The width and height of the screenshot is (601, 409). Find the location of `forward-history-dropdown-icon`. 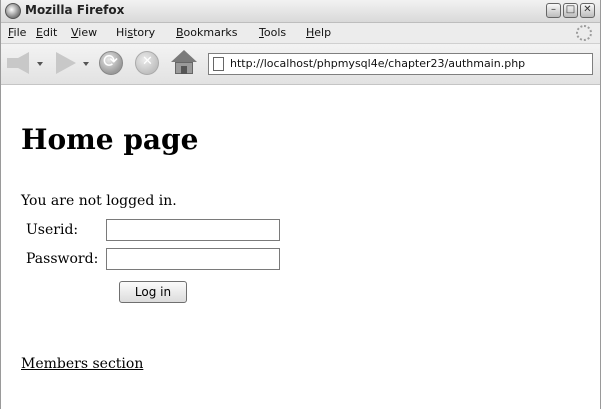

forward-history-dropdown-icon is located at coordinates (86, 64).